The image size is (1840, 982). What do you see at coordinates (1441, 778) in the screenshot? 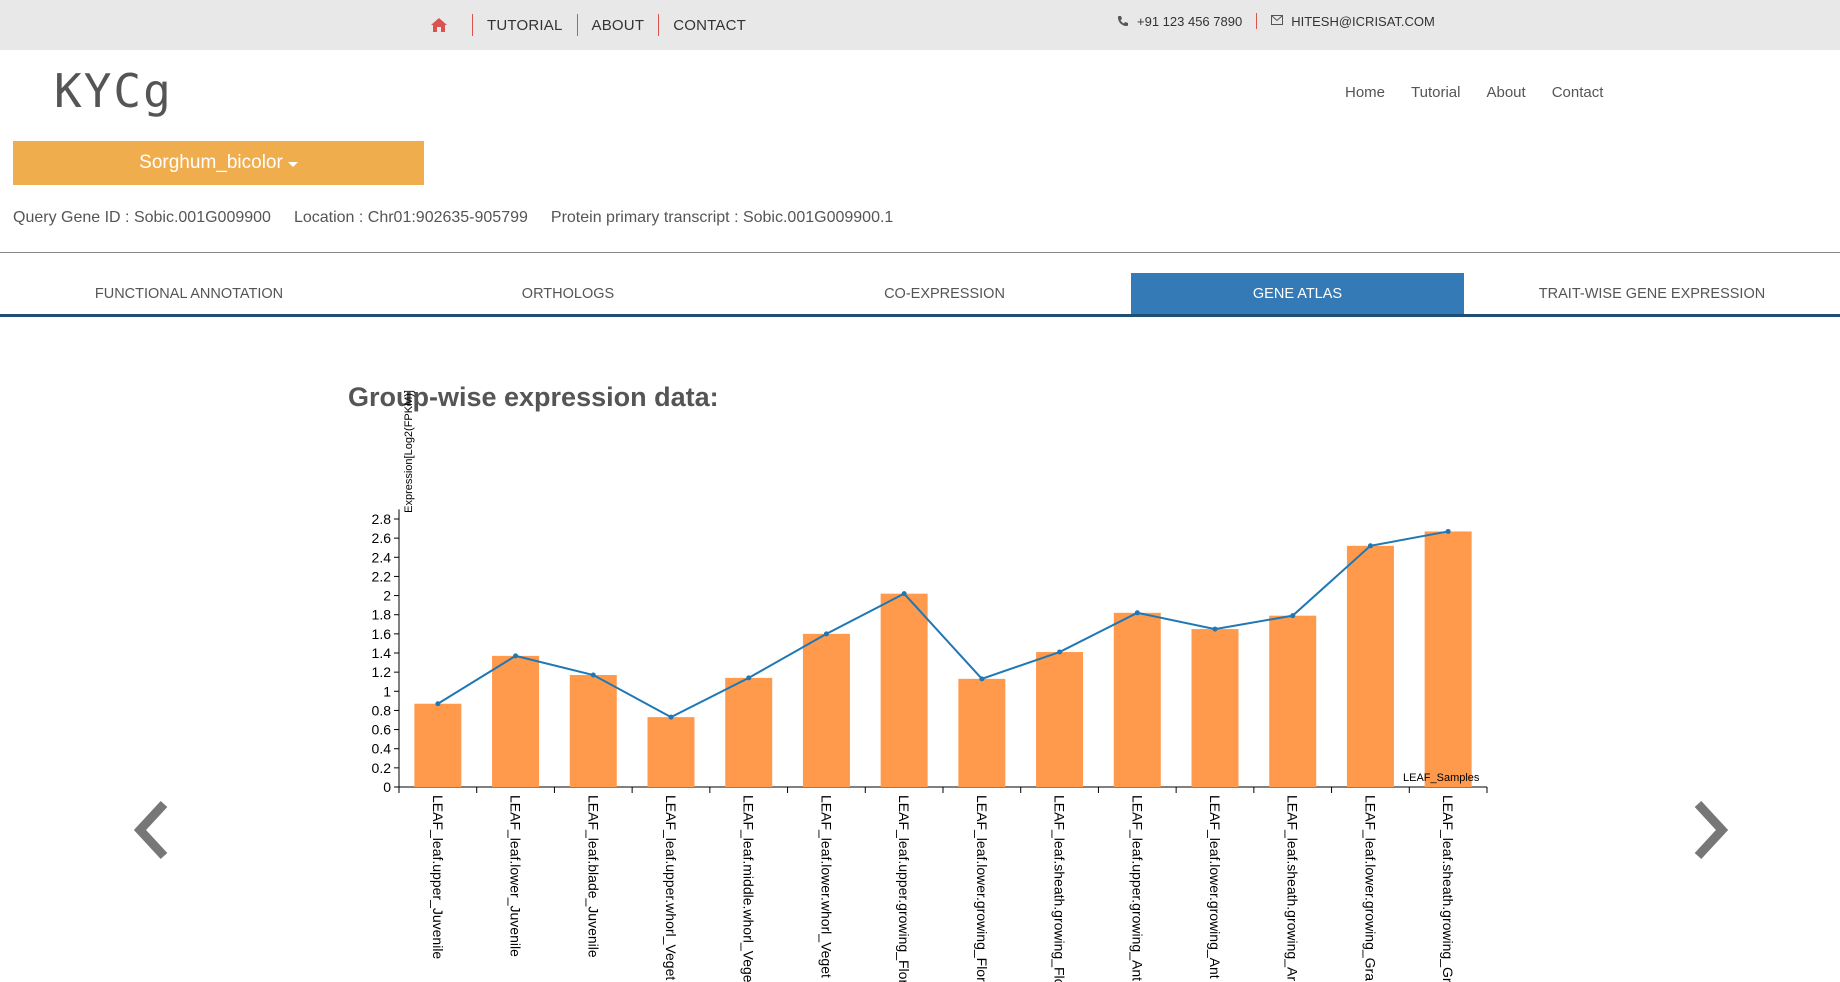
I see `legend-label: LEAF_Samples` at bounding box center [1441, 778].